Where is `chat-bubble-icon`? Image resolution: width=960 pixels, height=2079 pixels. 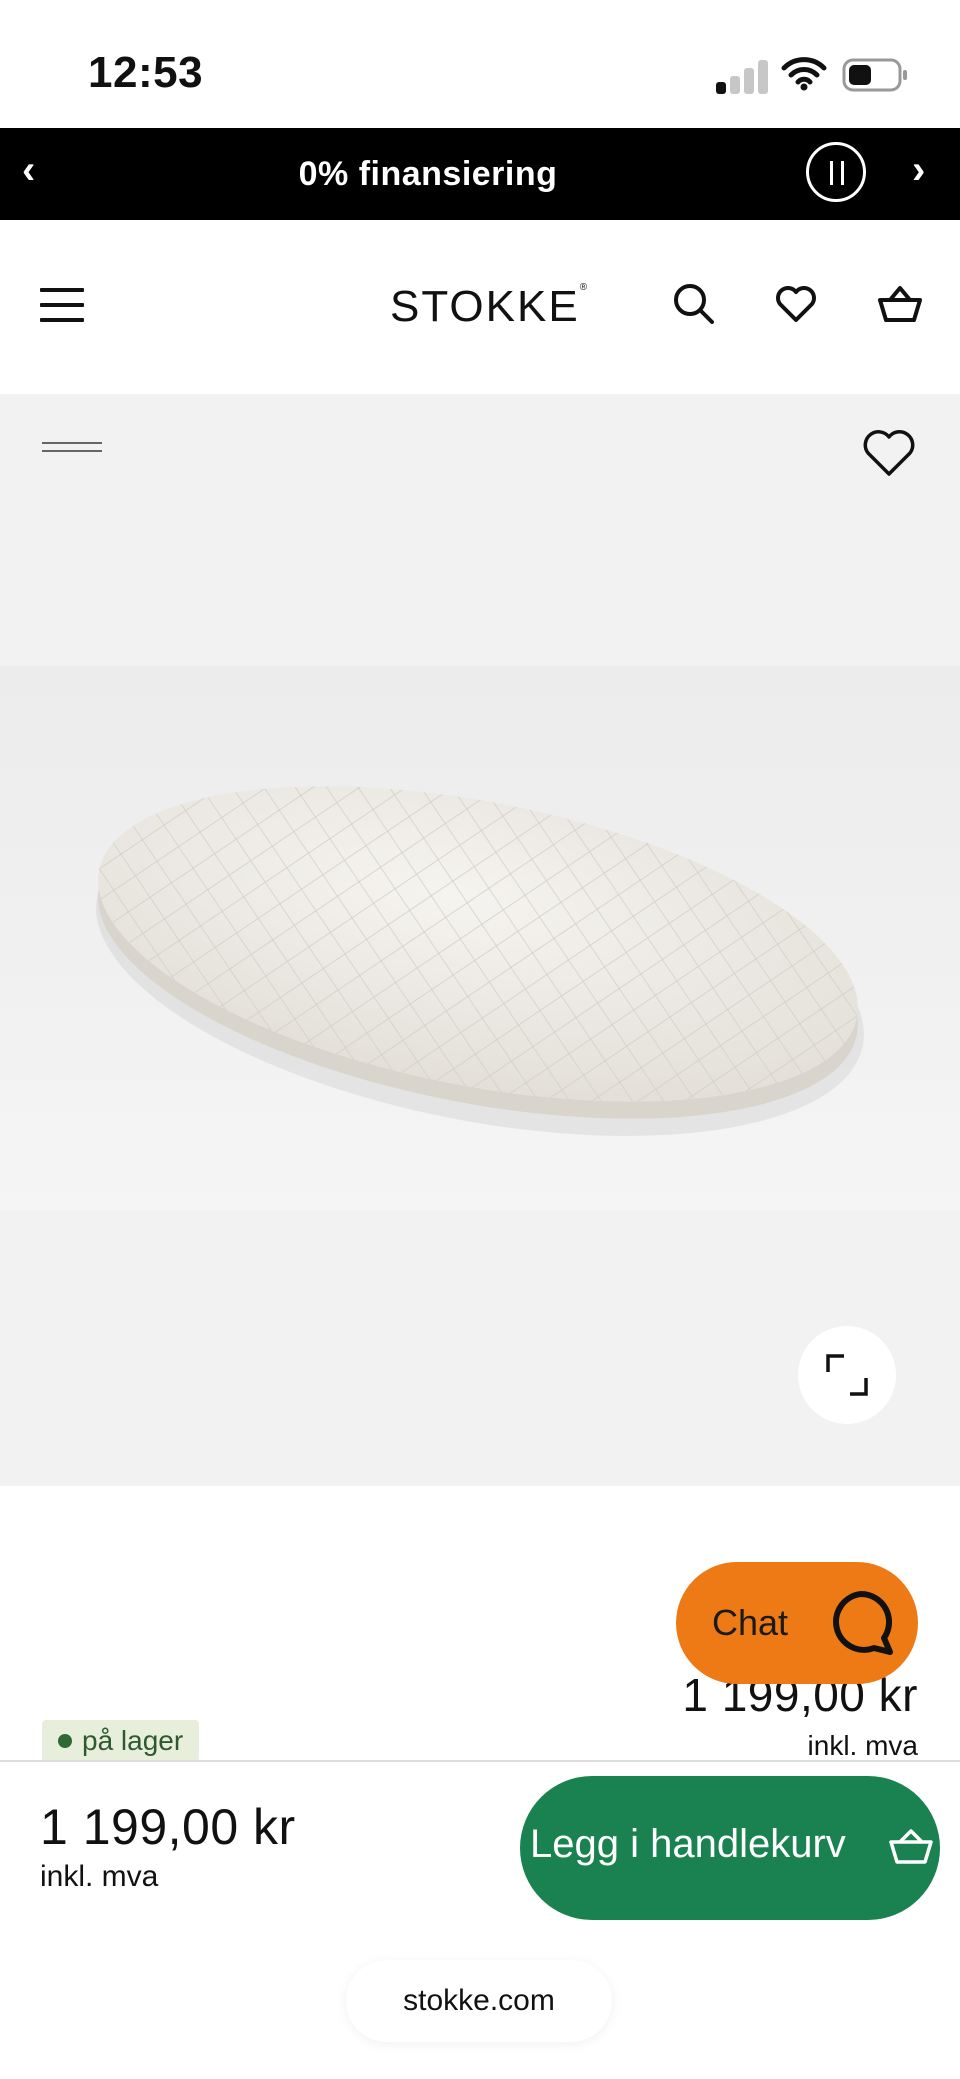
chat-bubble-icon is located at coordinates (863, 1623).